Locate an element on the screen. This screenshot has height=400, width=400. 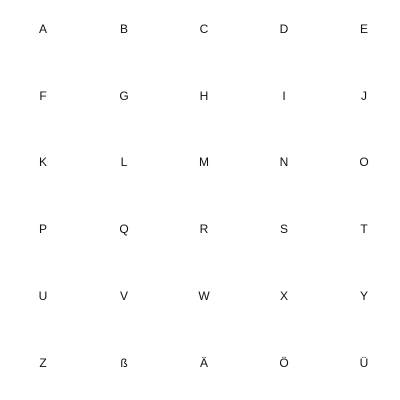
letter-key-2: B is located at coordinates (124, 29).